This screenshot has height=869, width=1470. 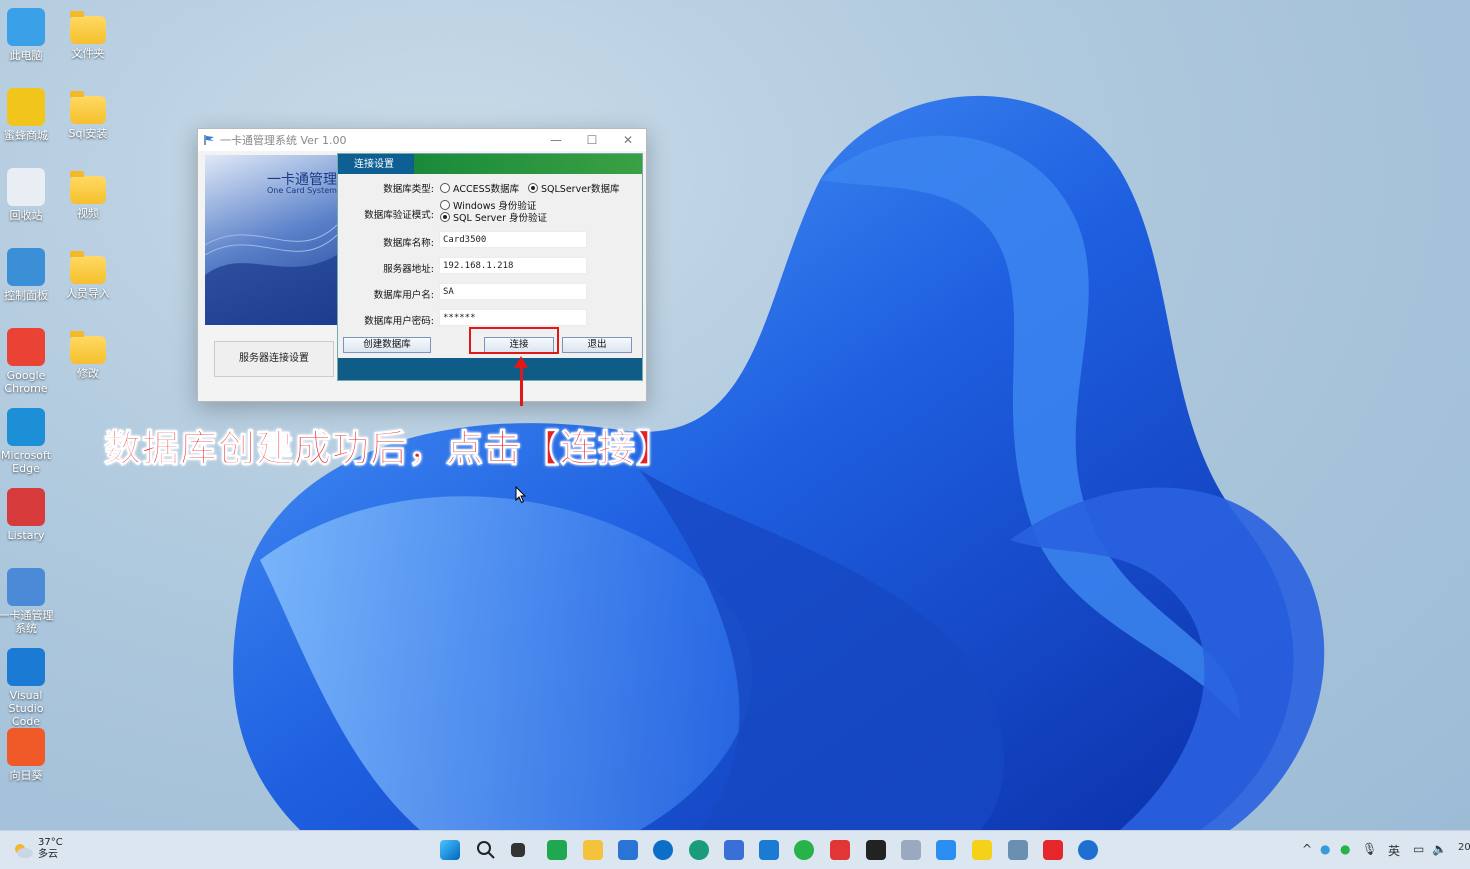 I want to click on sunflower-icon, so click(x=26, y=747).